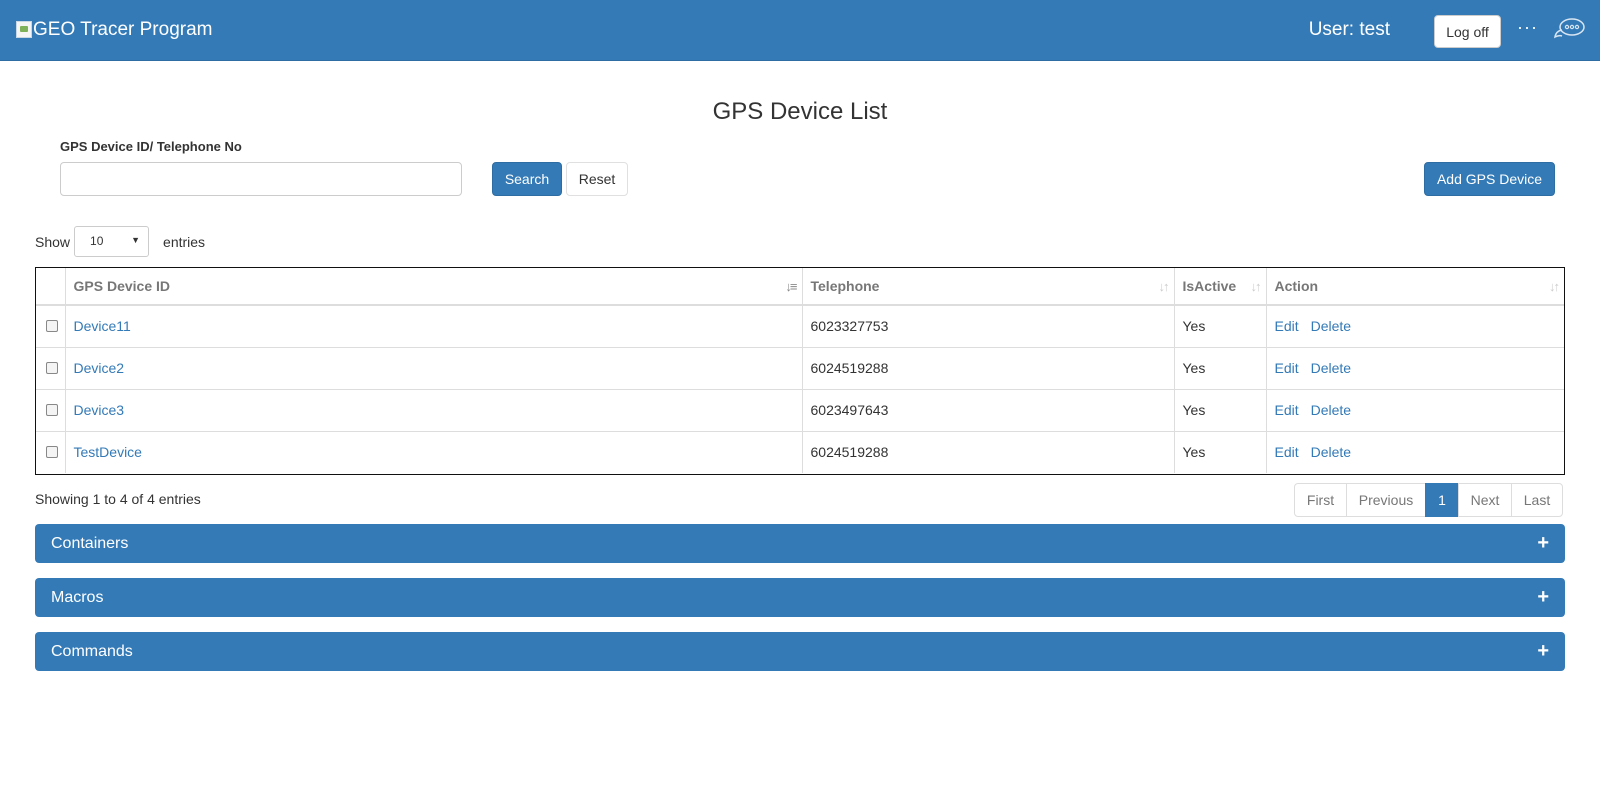 This screenshot has height=789, width=1600. I want to click on select-column-header, so click(51, 287).